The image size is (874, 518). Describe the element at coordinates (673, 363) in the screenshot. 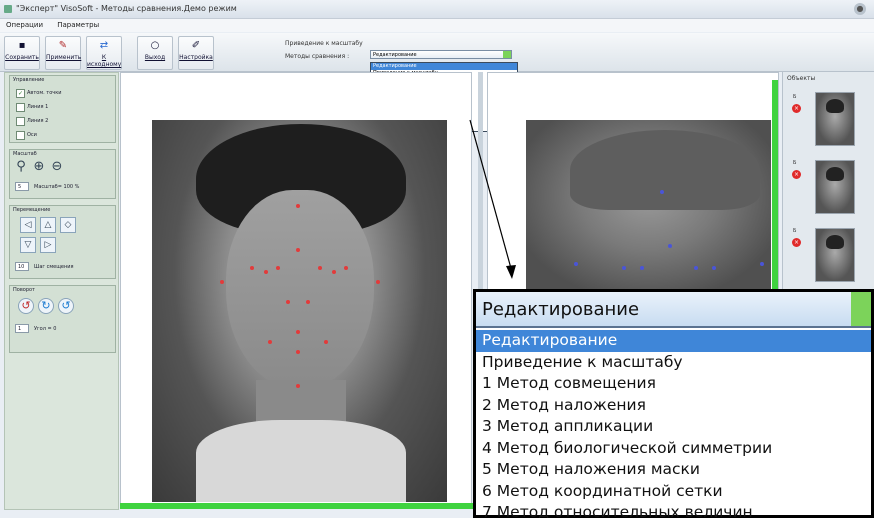

I see `zoomed-option: Приведение к масштабу` at that location.